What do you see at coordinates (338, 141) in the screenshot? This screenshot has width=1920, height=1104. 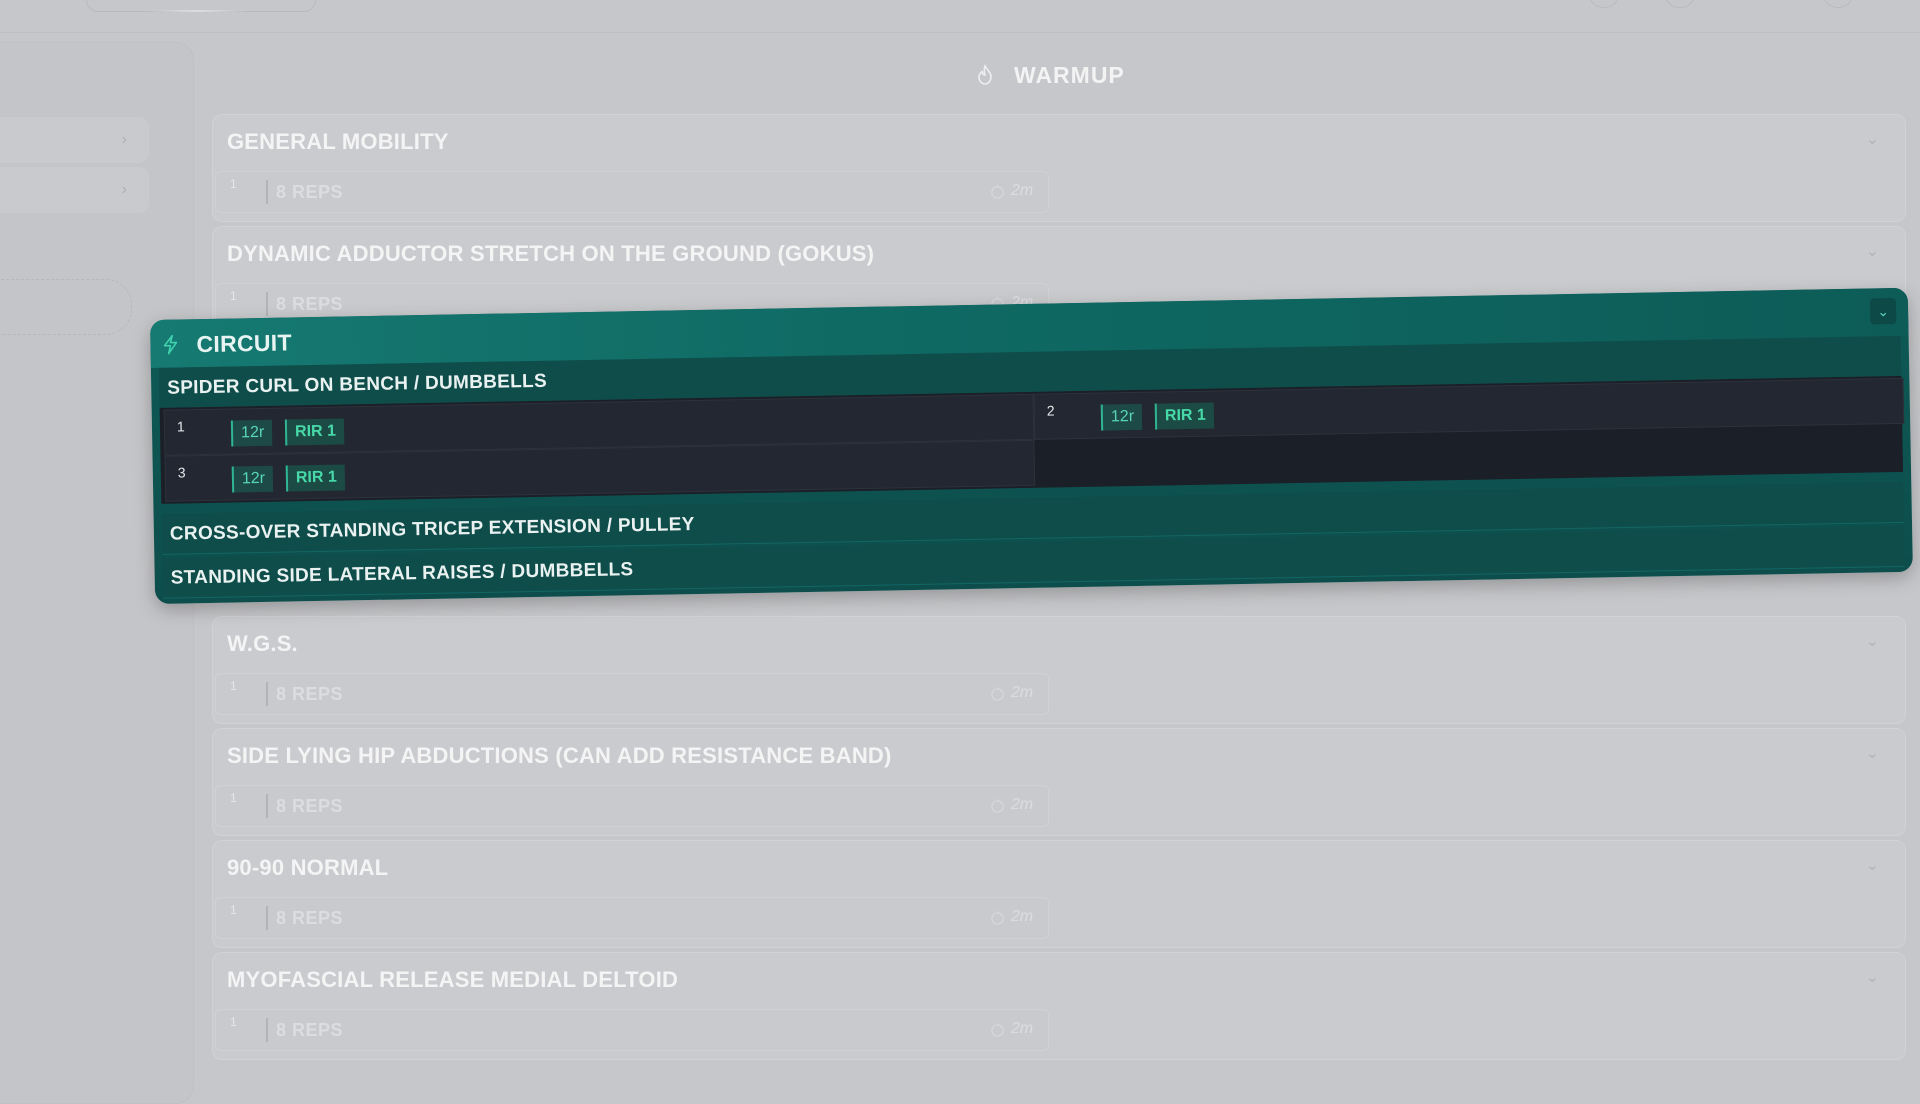 I see `exercise-name: GENERAL MOBILITY` at bounding box center [338, 141].